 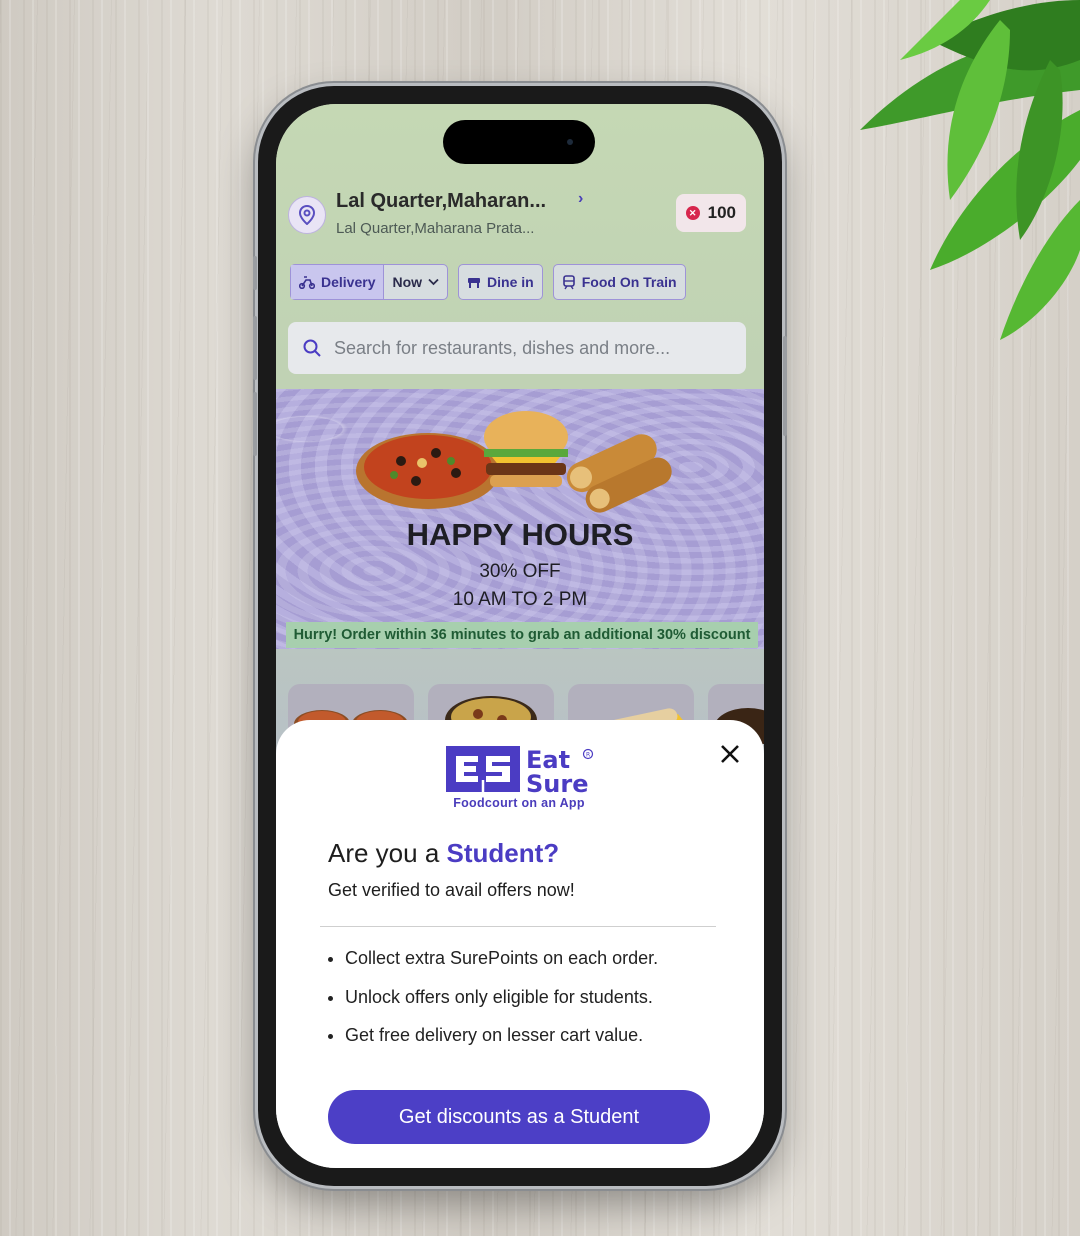 I want to click on banner-discount: 30% OFF, so click(x=520, y=571).